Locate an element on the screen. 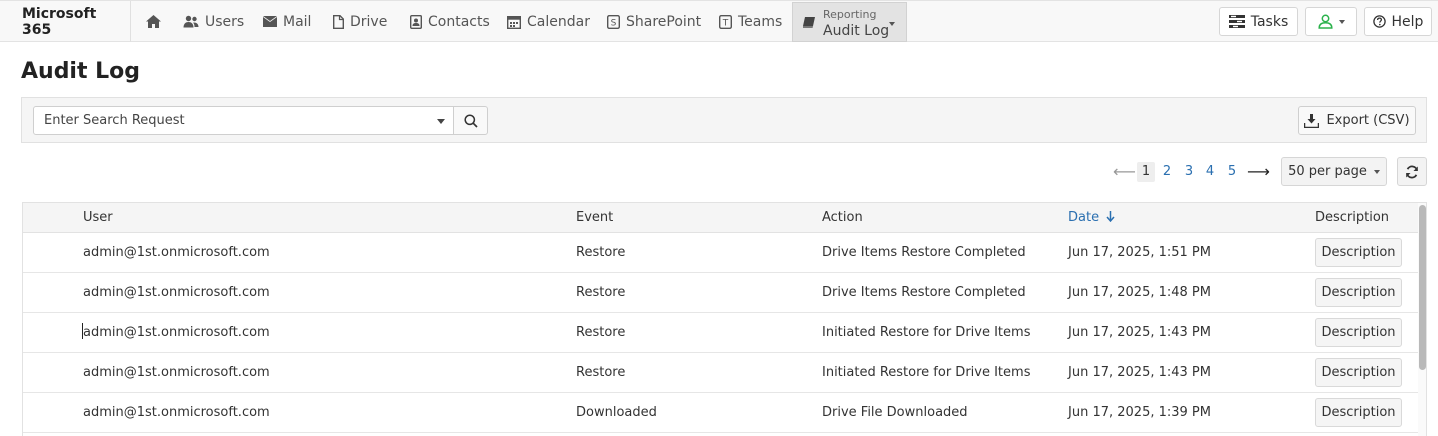 Image resolution: width=1438 pixels, height=436 pixels. mail-icon is located at coordinates (270, 21).